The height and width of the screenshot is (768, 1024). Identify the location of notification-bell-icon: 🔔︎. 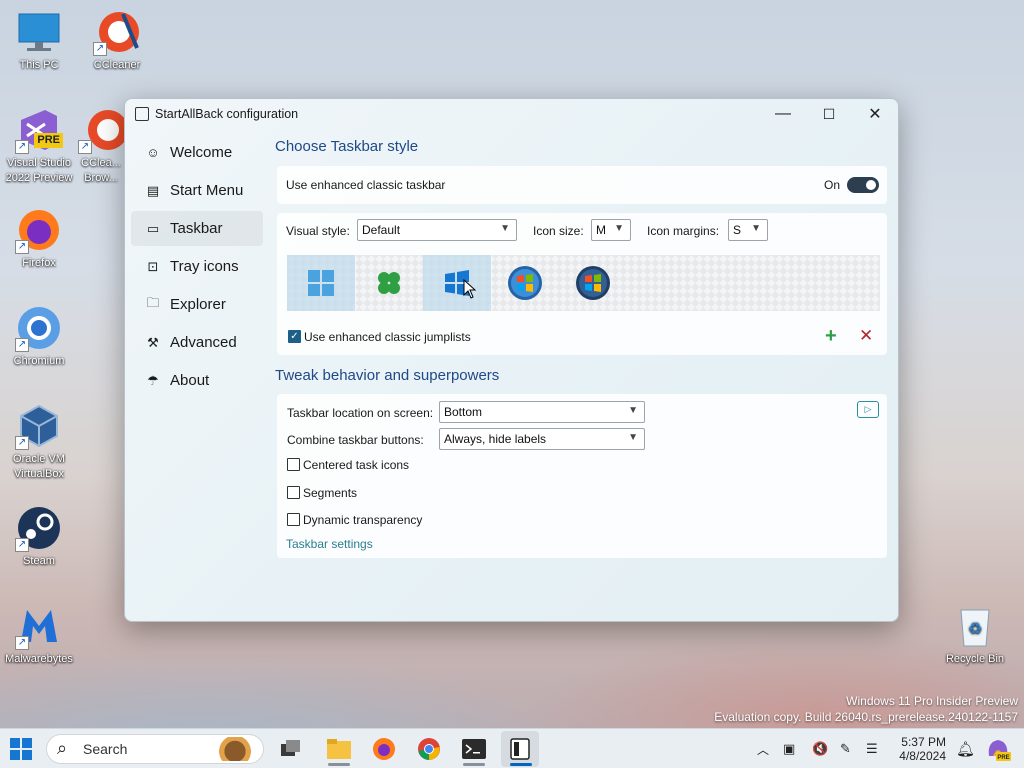
(965, 748).